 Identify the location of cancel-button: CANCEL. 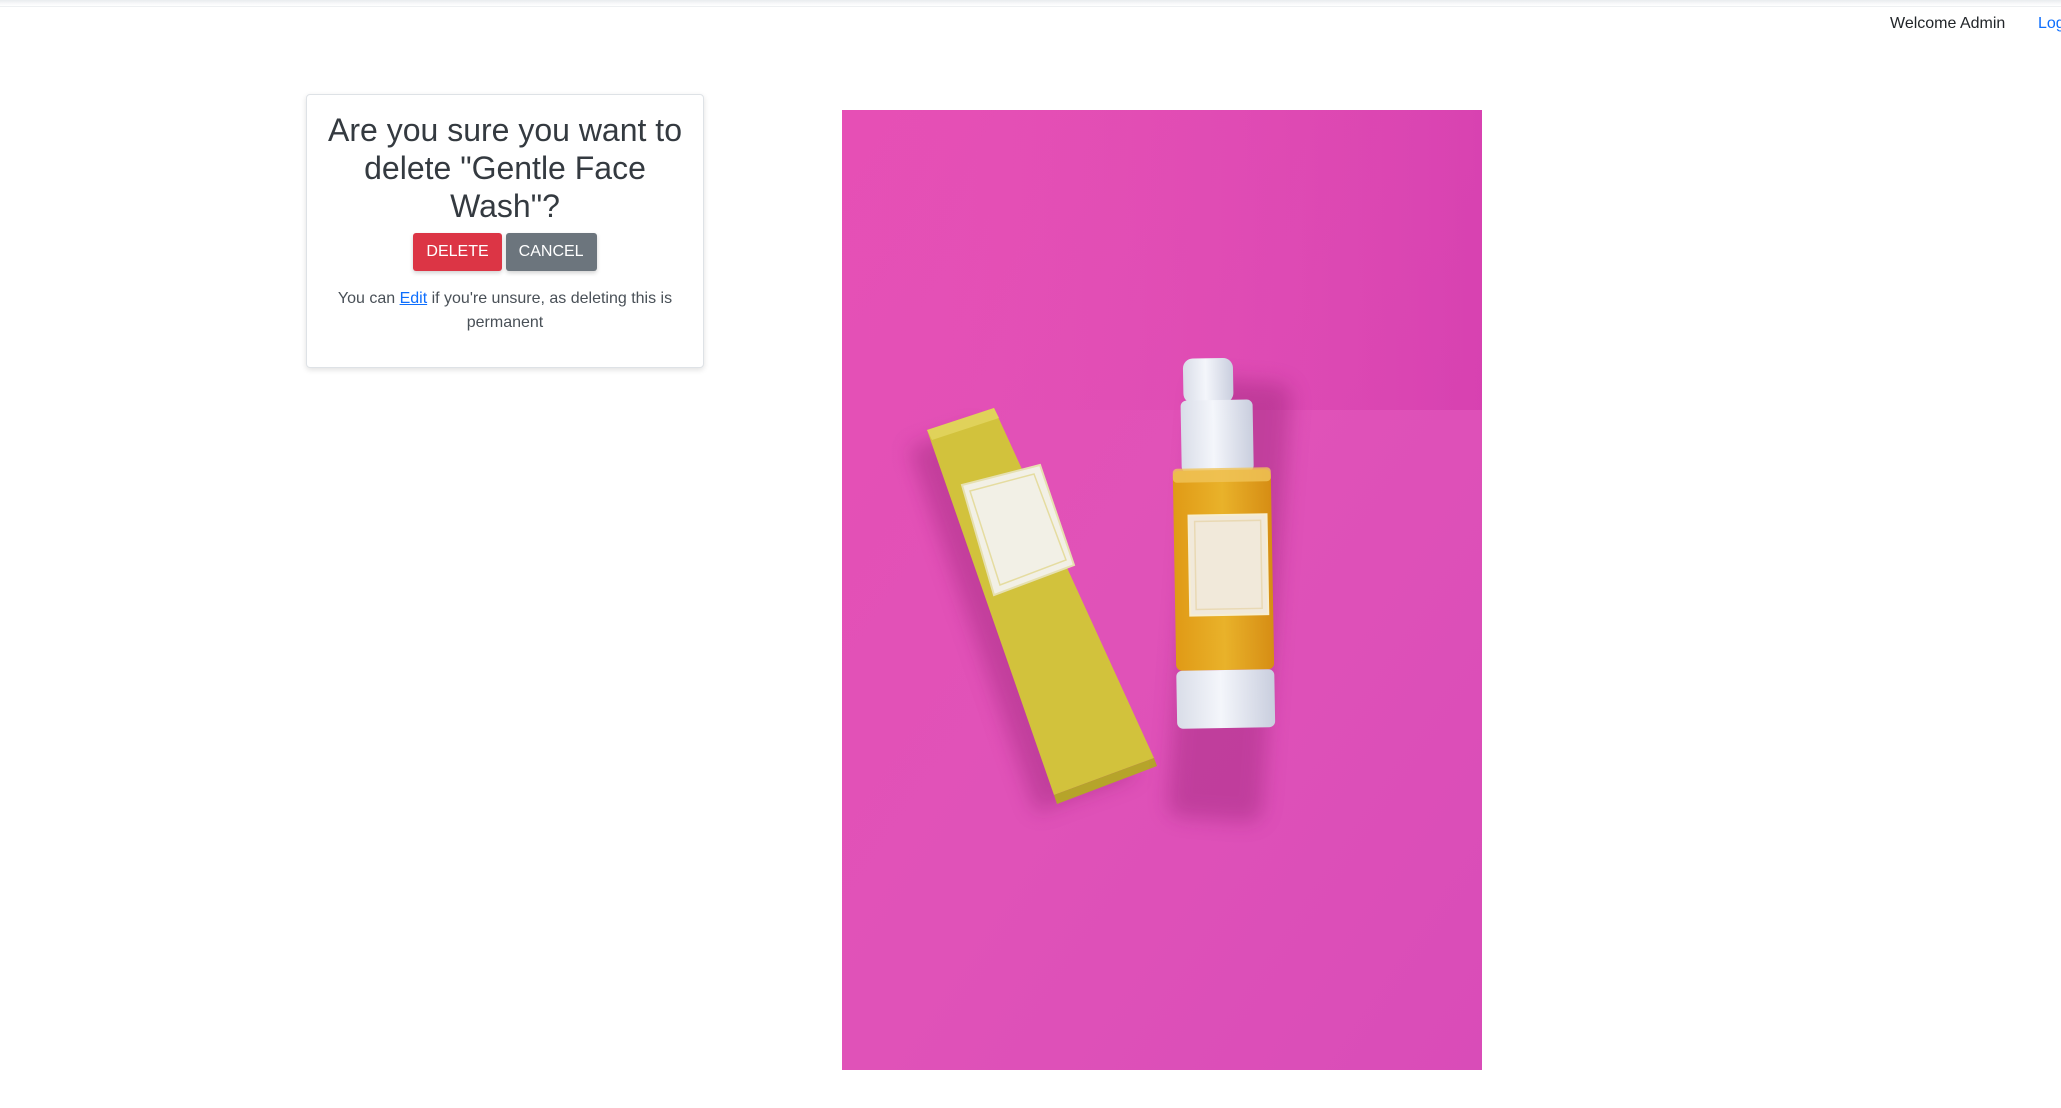
(551, 252).